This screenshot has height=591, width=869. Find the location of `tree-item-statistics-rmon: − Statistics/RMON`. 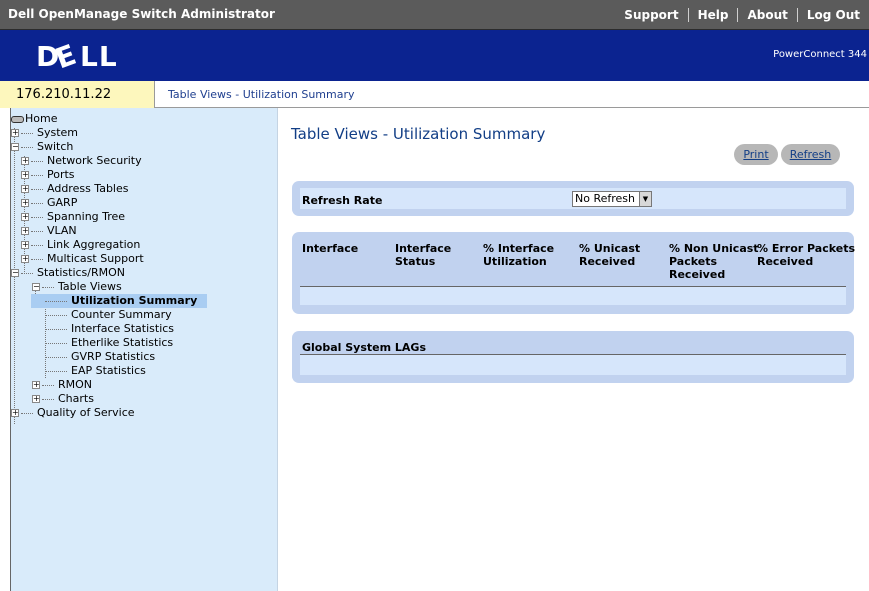

tree-item-statistics-rmon: − Statistics/RMON is located at coordinates (68, 273).